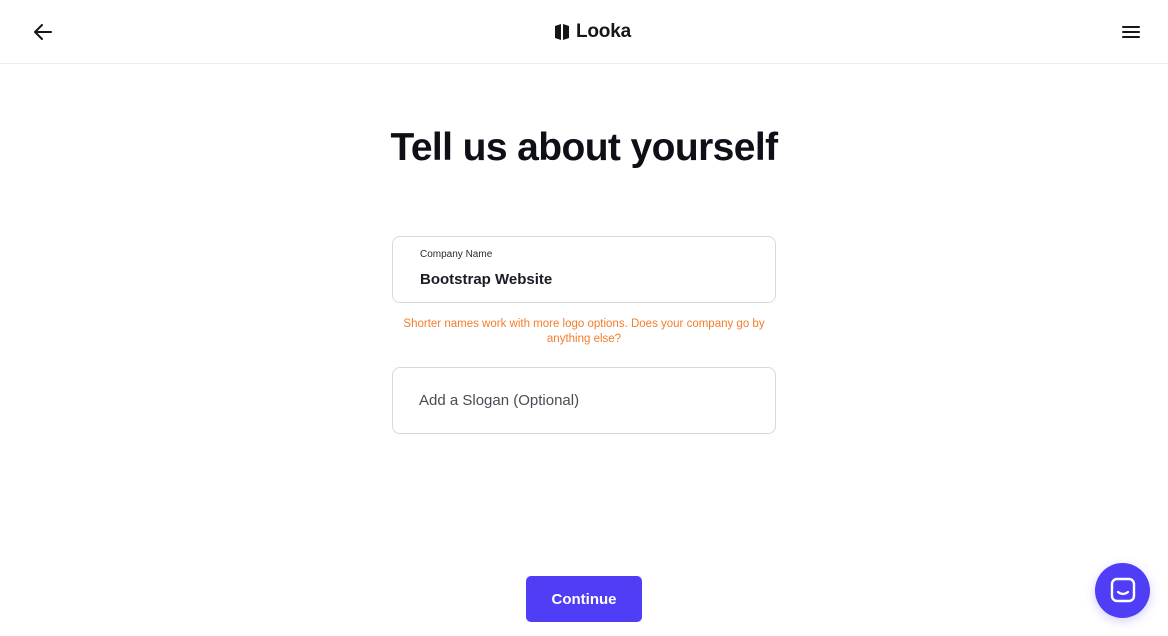 Image resolution: width=1168 pixels, height=636 pixels. What do you see at coordinates (585, 279) in the screenshot?
I see `company-name-input` at bounding box center [585, 279].